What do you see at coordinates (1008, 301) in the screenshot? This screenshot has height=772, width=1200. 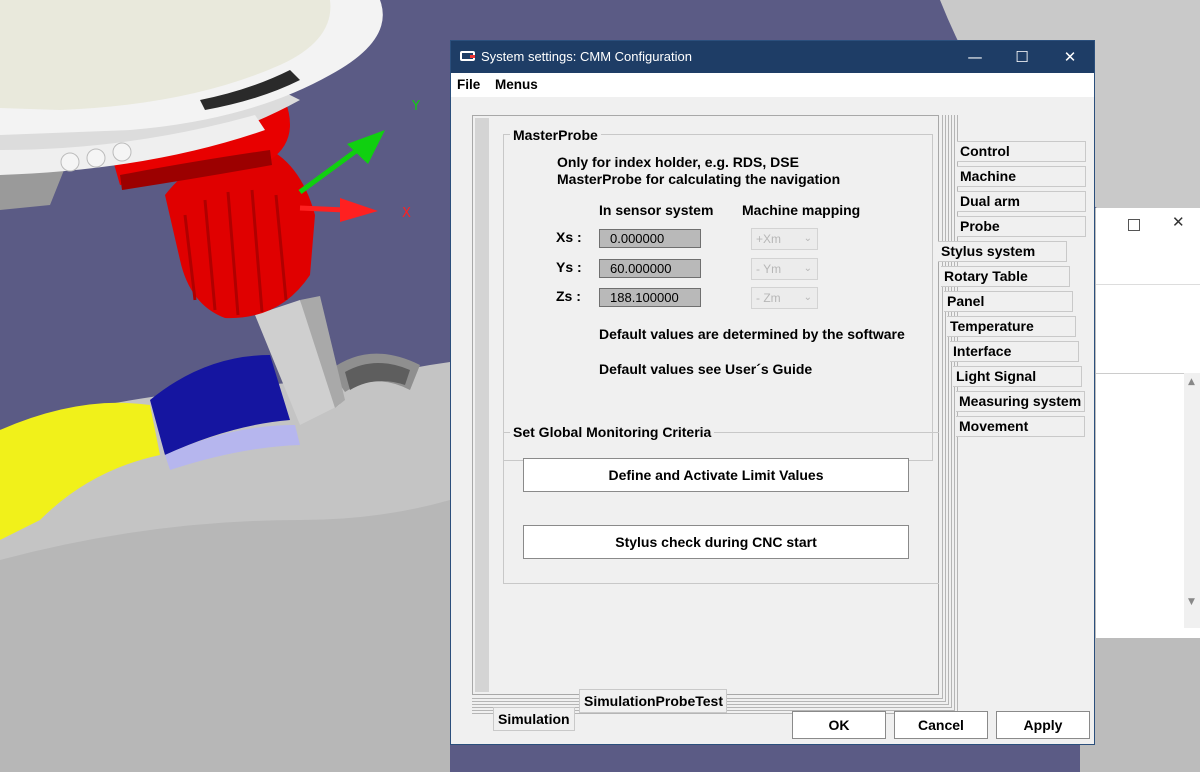 I see `tab-panel: Panel` at bounding box center [1008, 301].